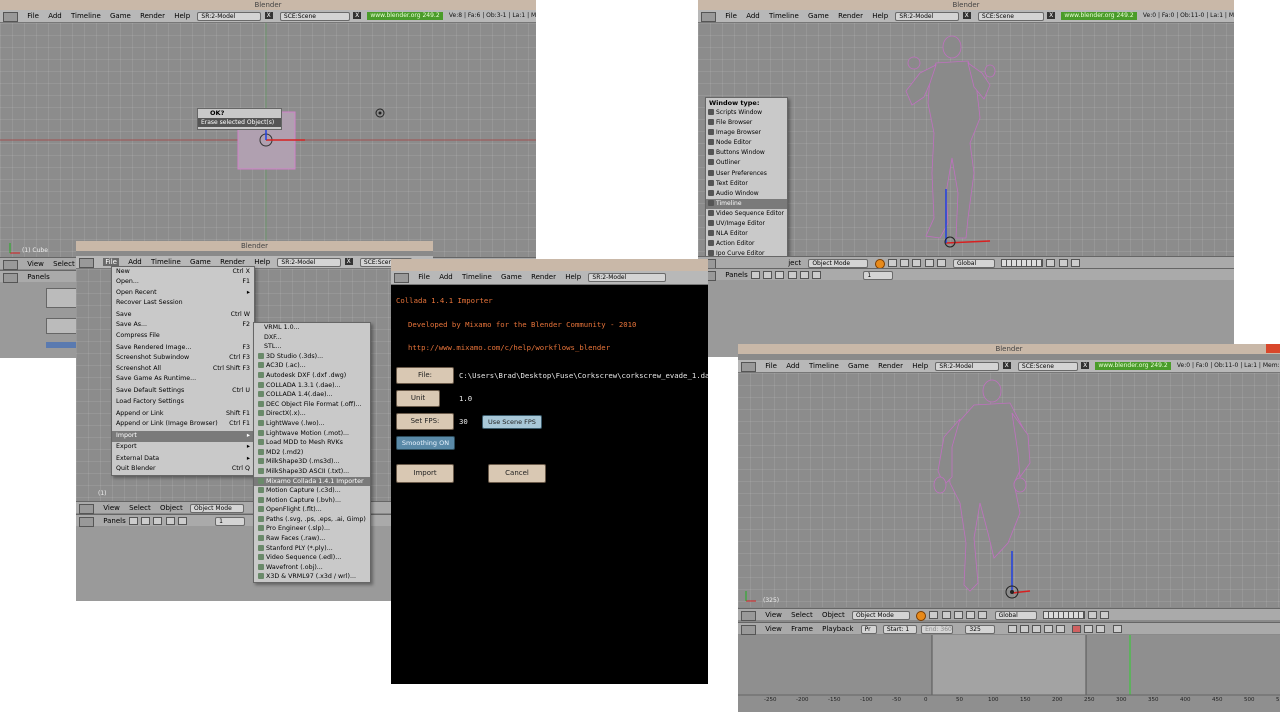 The image size is (1280, 720). What do you see at coordinates (1049, 629) in the screenshot?
I see `next-key-icon` at bounding box center [1049, 629].